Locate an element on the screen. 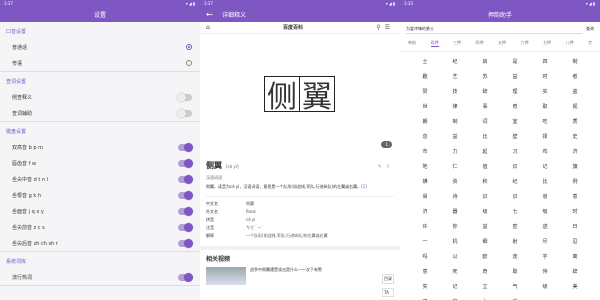 This screenshot has width=600, height=300. rhyme-char: 侍 is located at coordinates (545, 271).